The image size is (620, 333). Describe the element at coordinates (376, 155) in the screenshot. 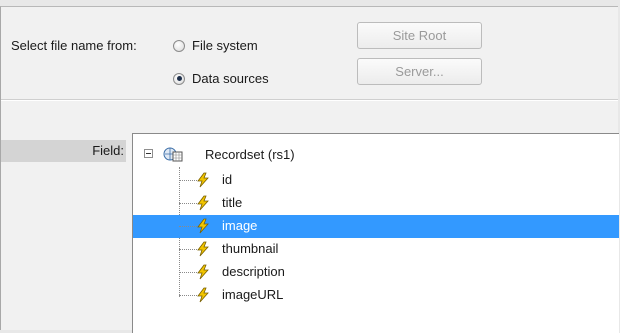

I see `tree-root-recordset: Recordset (rs1)` at that location.